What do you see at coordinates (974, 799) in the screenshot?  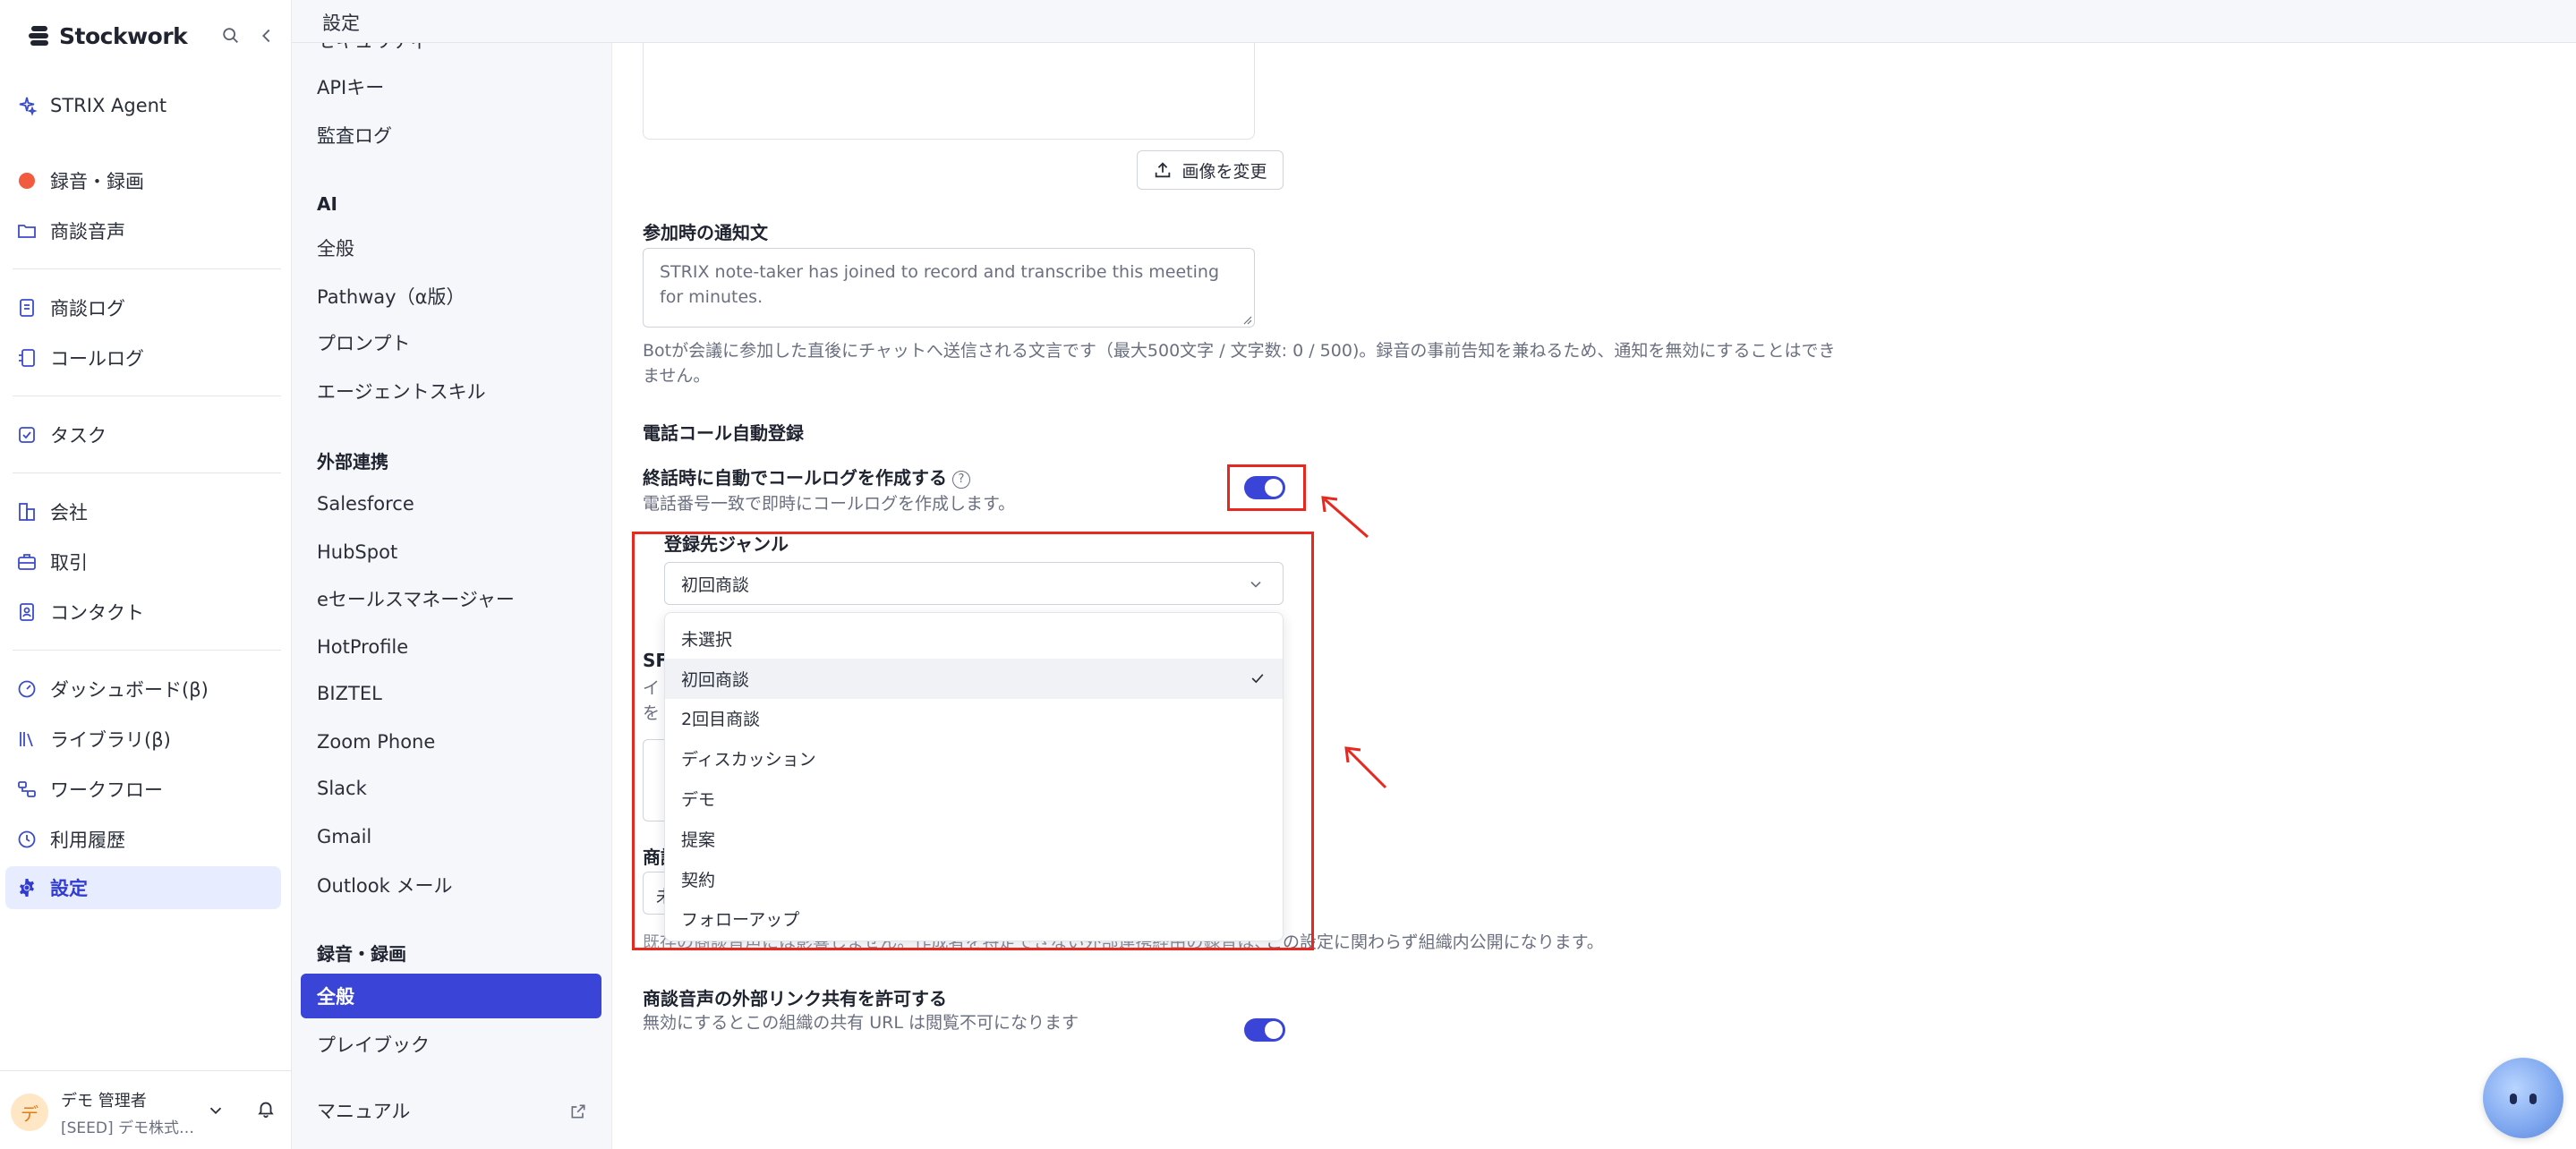 I see `genre-option: デモ` at bounding box center [974, 799].